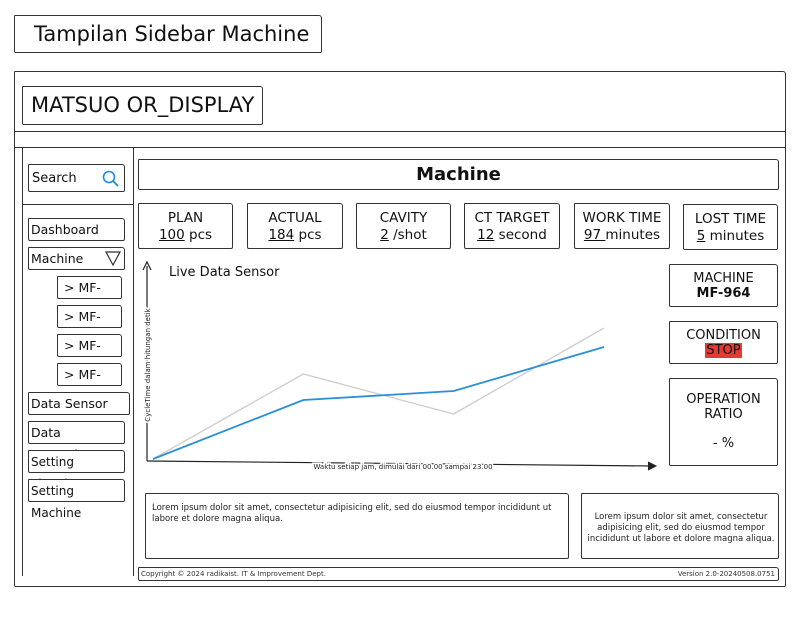 This screenshot has width=800, height=618. What do you see at coordinates (486, 235) in the screenshot?
I see `stat-ct-target-value: 12` at bounding box center [486, 235].